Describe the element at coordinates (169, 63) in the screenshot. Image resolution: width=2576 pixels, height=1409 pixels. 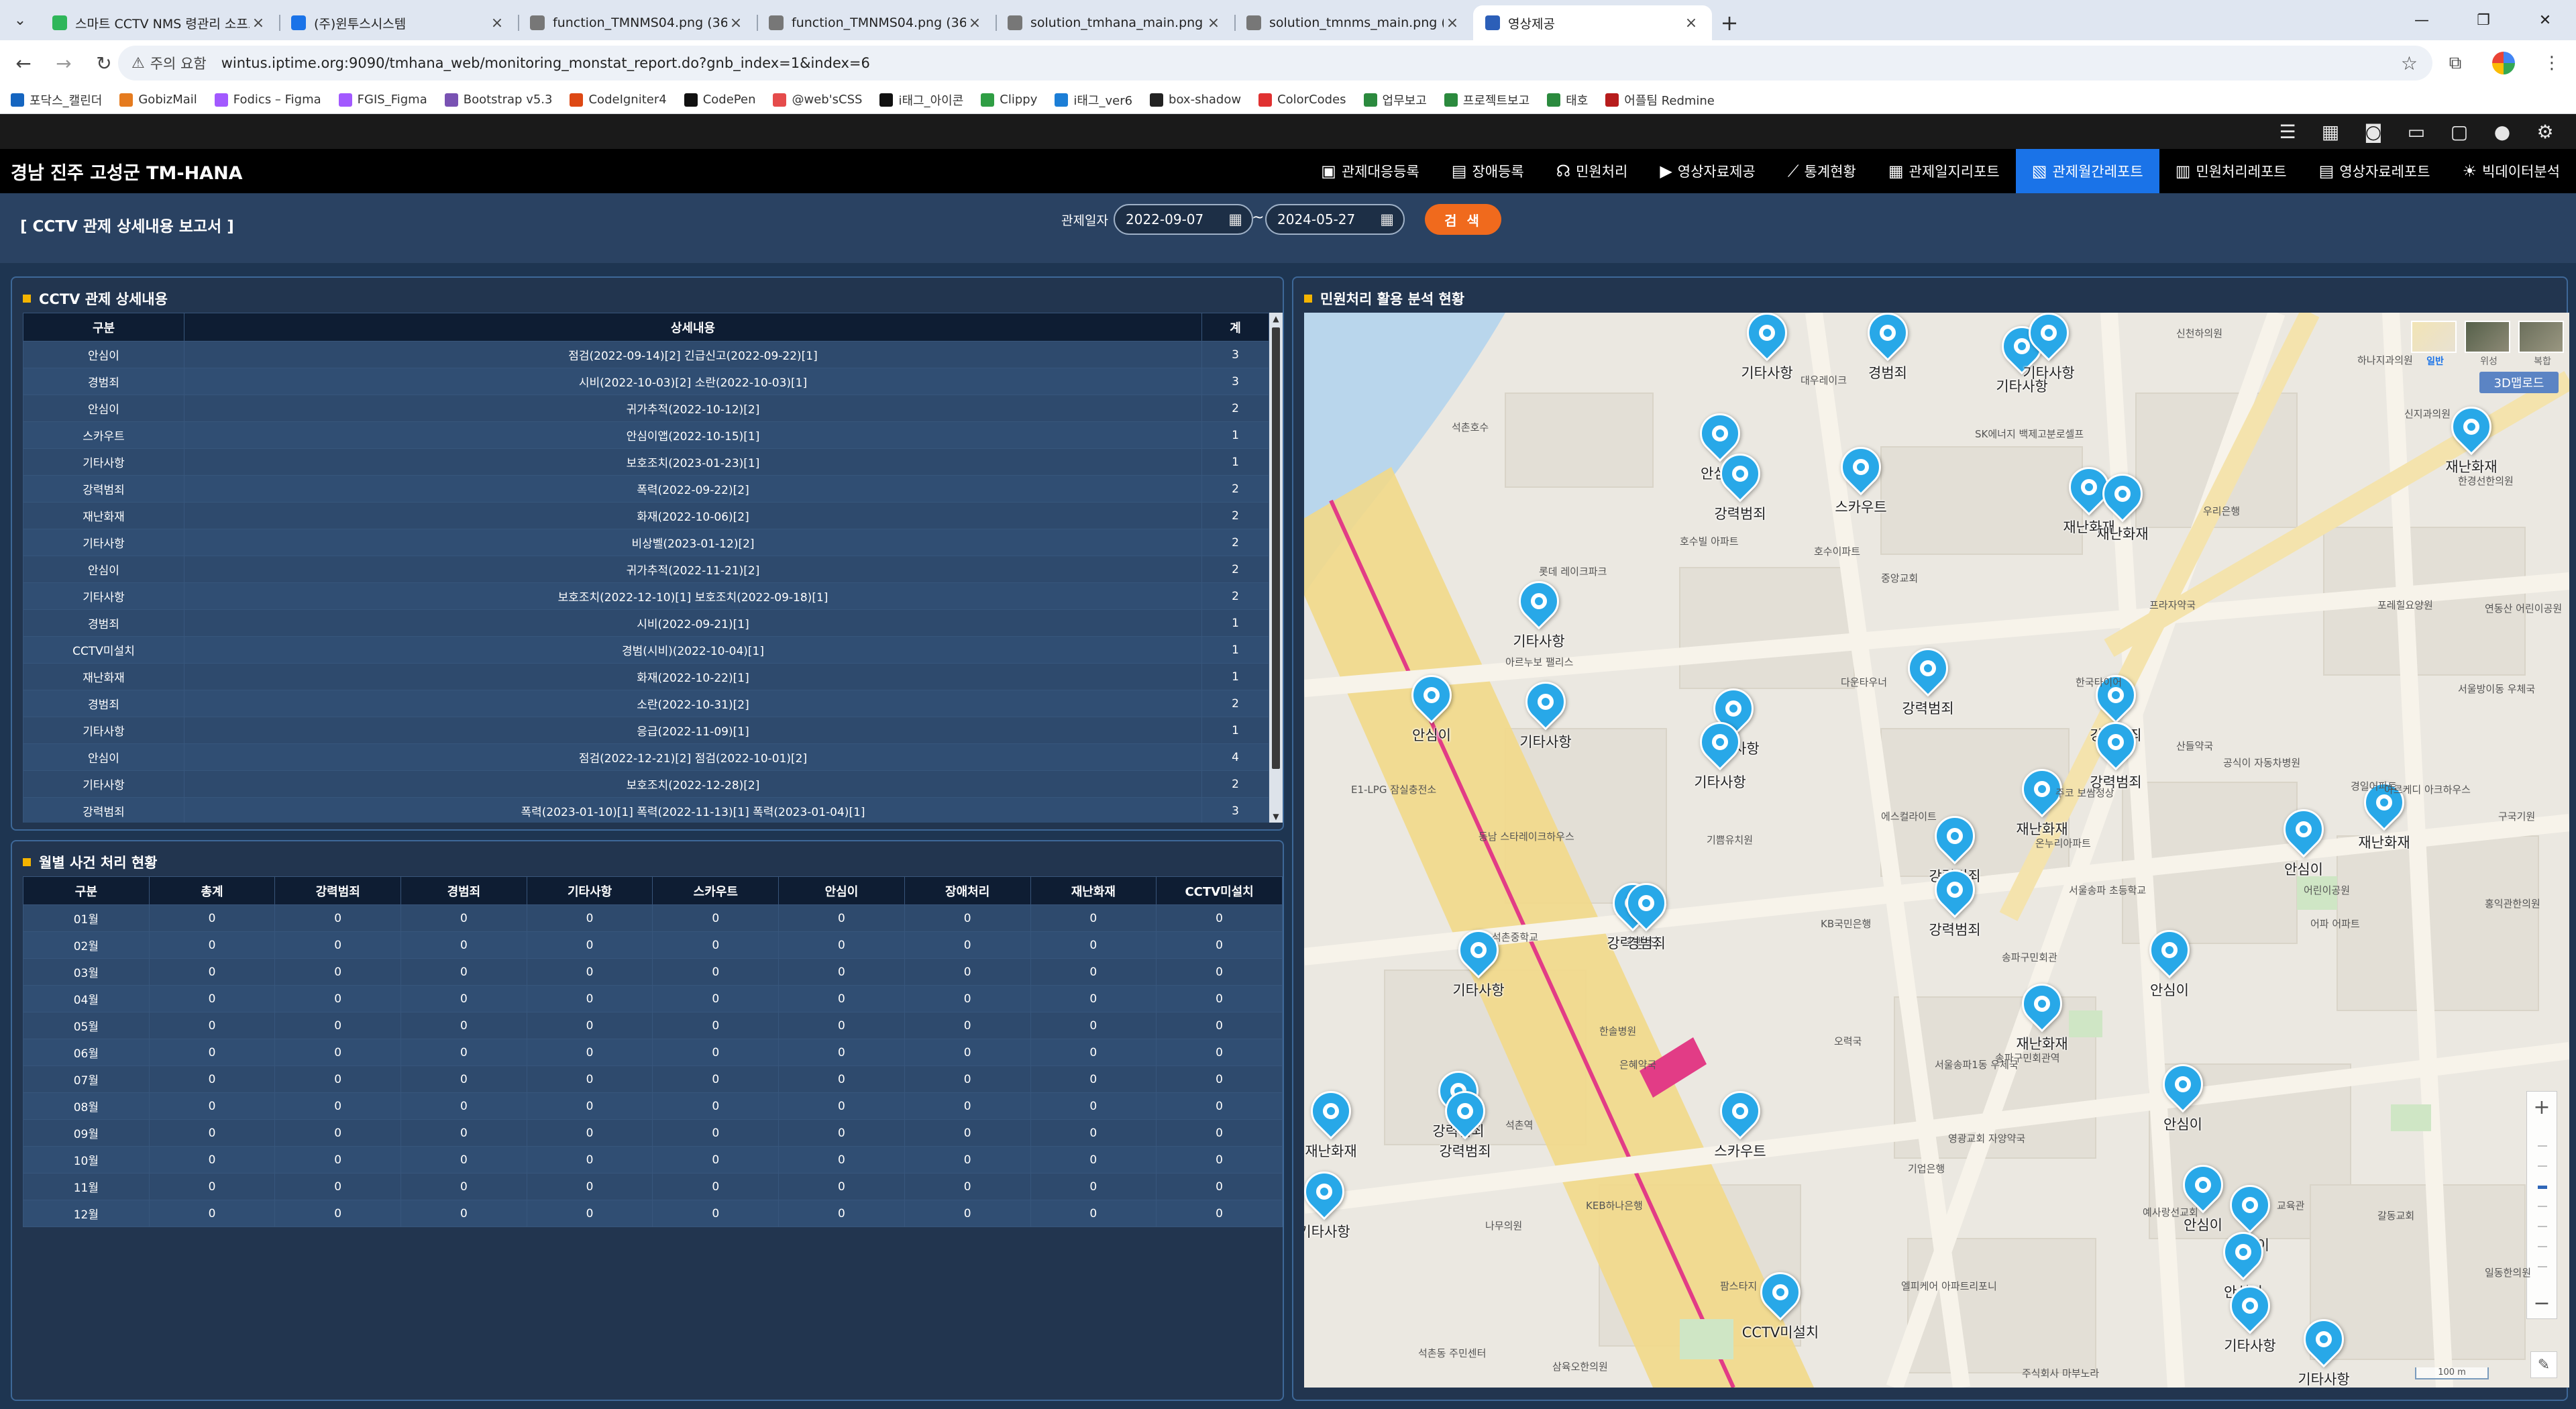
I see `security-indicator: ⚠ 주의 요함` at that location.